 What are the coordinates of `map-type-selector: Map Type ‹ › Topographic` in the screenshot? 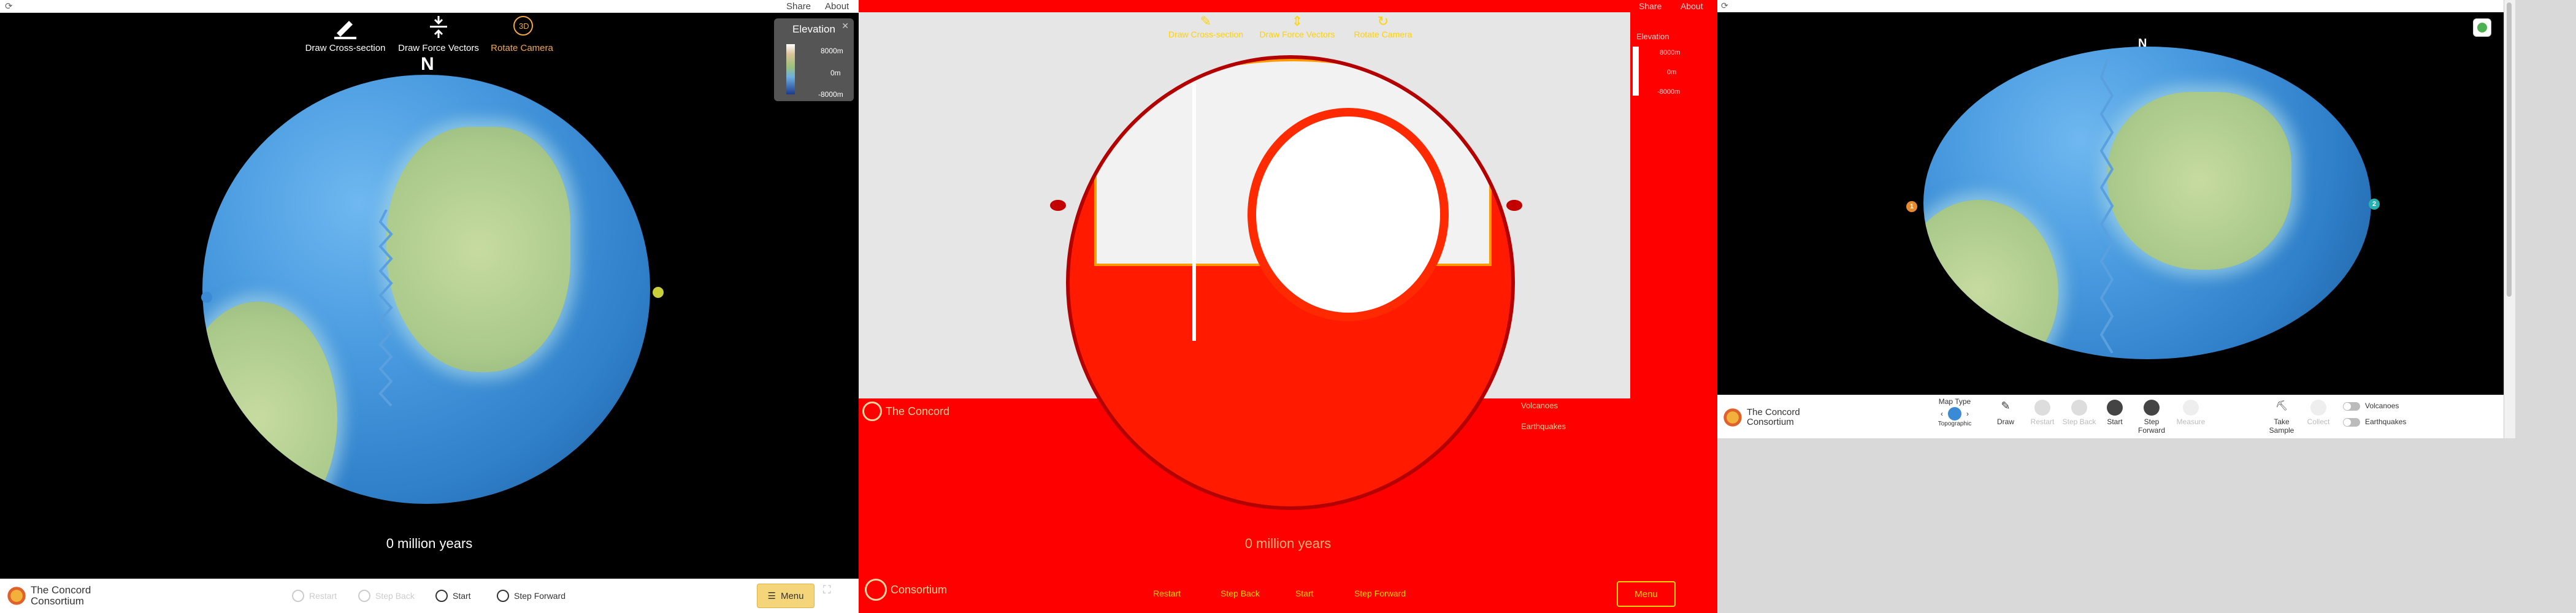 It's located at (1954, 412).